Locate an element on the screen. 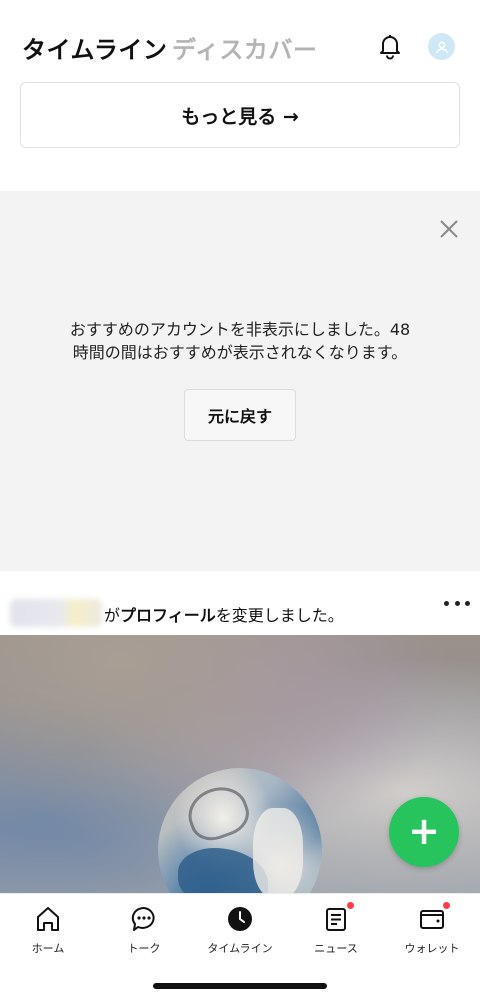 The height and width of the screenshot is (1000, 480). home-icon is located at coordinates (48, 919).